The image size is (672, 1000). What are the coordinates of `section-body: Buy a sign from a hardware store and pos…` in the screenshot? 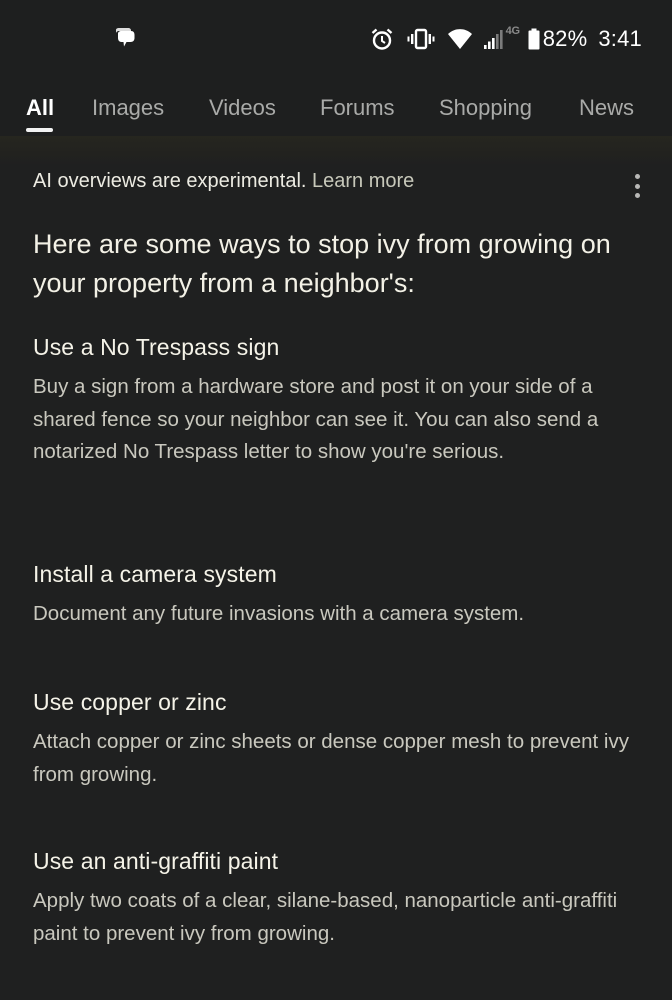 It's located at (316, 419).